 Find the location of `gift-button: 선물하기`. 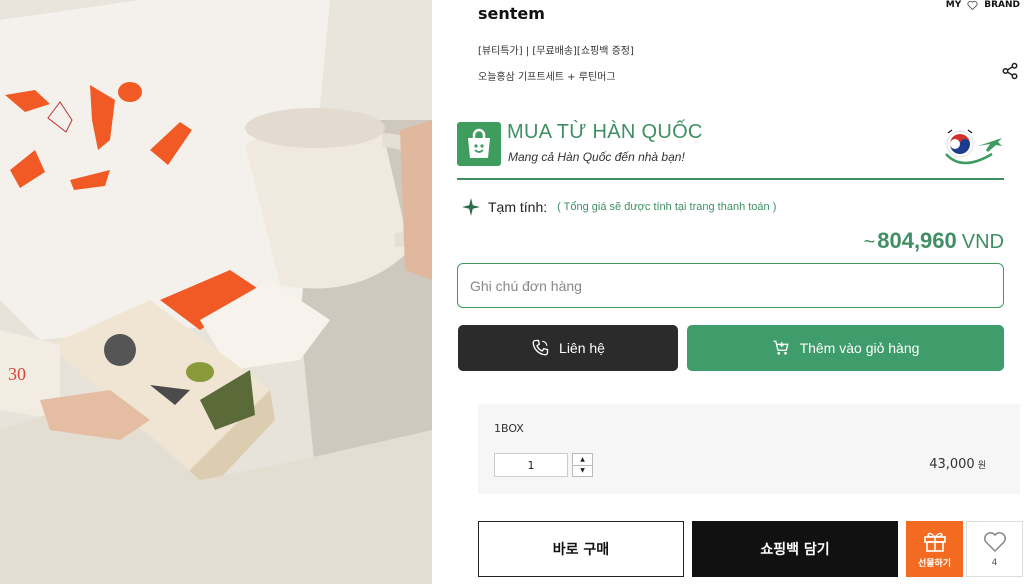

gift-button: 선물하기 is located at coordinates (934, 549).